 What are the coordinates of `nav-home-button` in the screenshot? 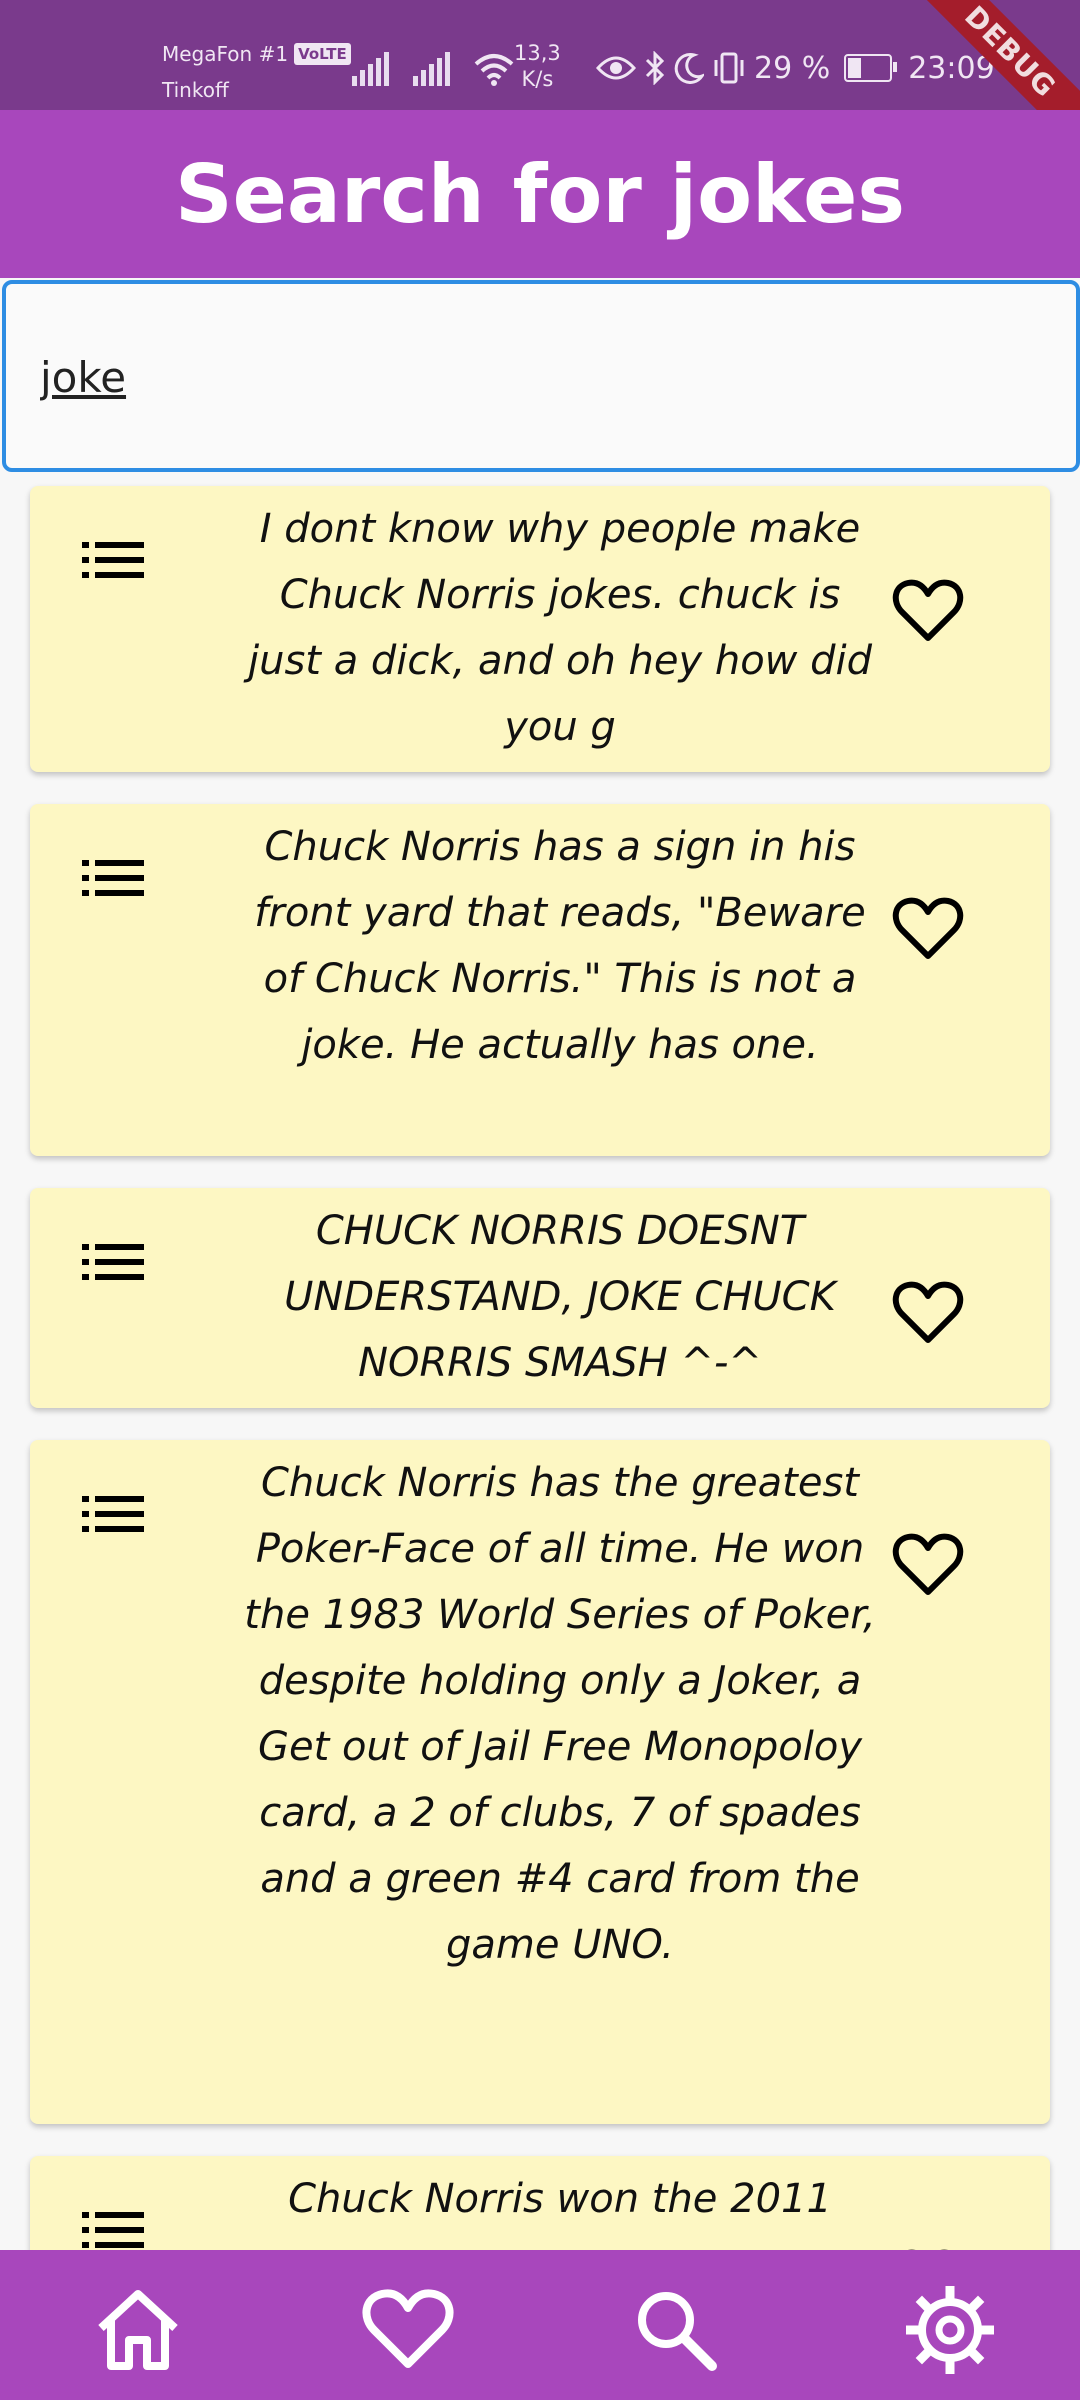 It's located at (138, 2330).